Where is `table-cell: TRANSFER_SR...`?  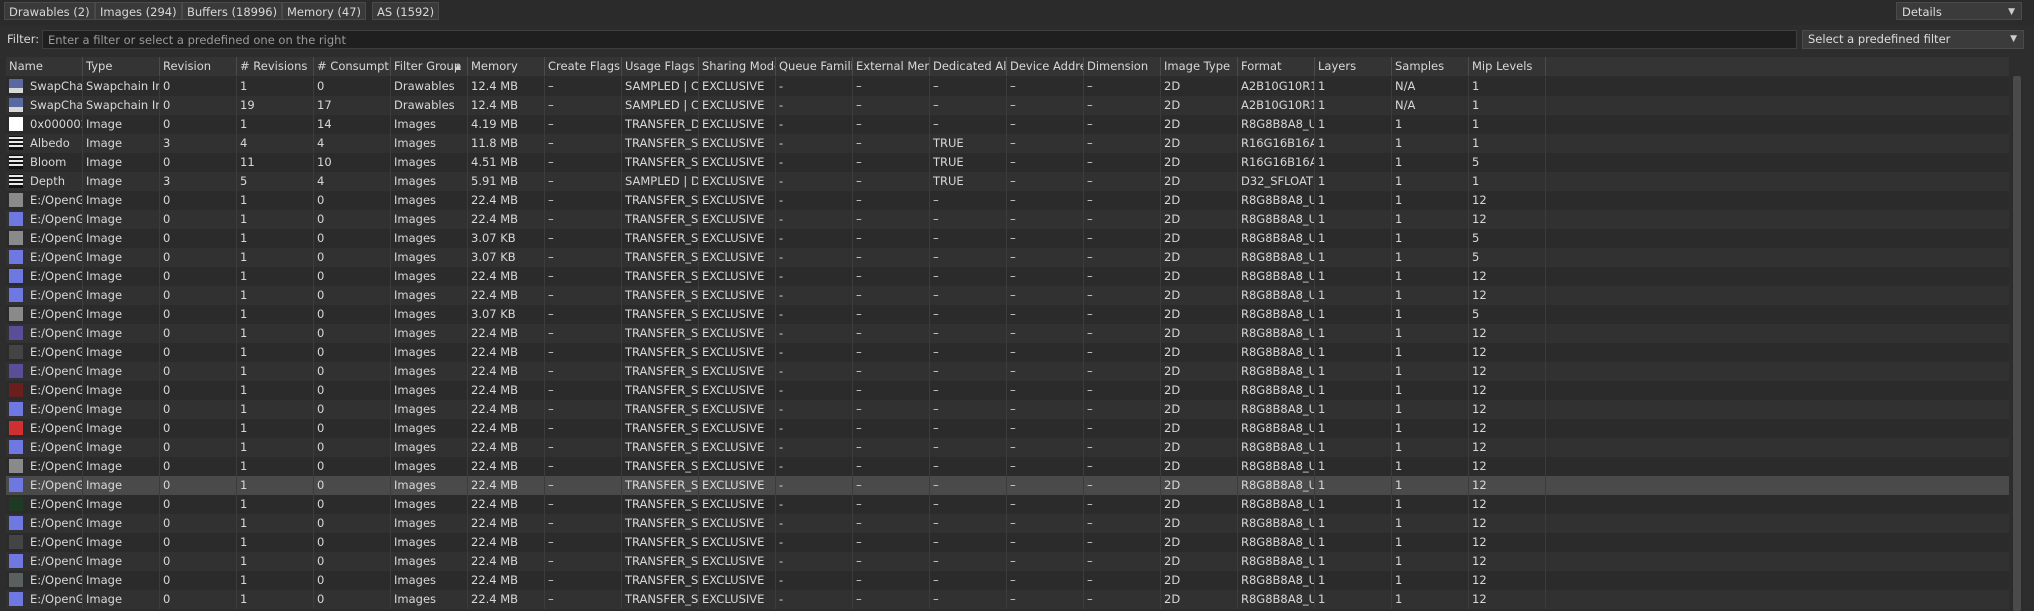 table-cell: TRANSFER_SR... is located at coordinates (660, 428).